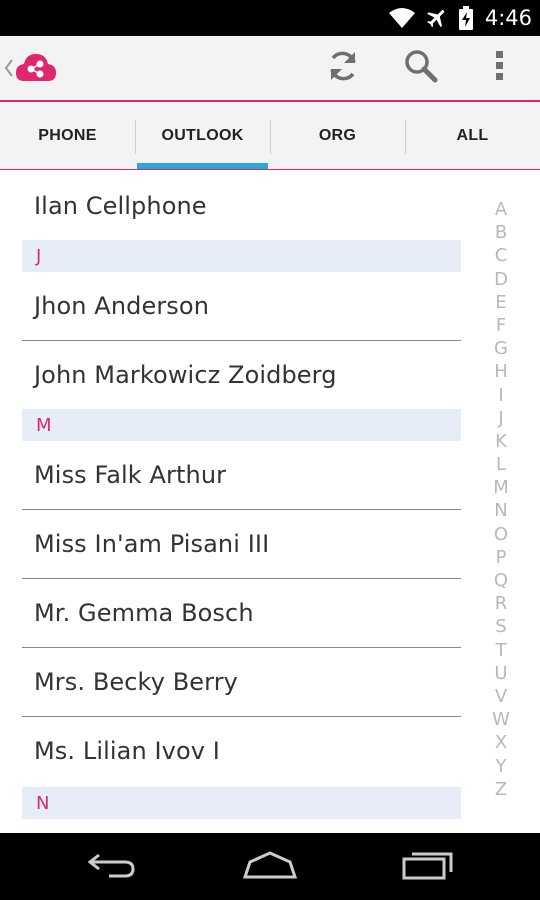  I want to click on tab-bar: PHONE OUTLOOK ORG ALL, so click(270, 136).